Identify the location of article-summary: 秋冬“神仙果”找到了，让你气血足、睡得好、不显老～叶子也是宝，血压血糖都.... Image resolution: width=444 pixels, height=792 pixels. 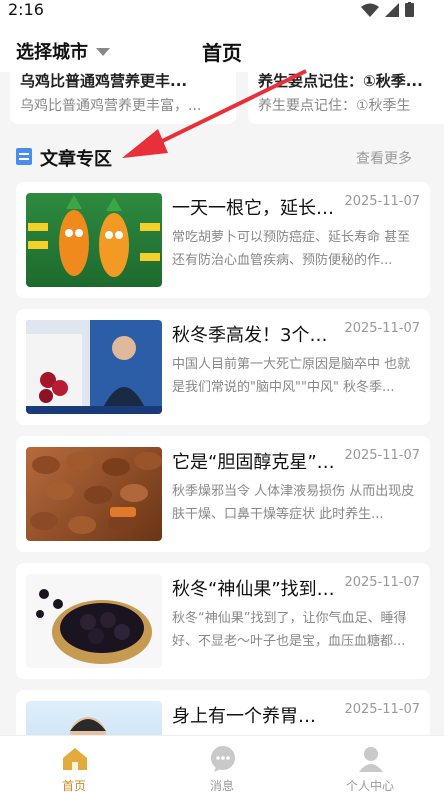
(289, 630).